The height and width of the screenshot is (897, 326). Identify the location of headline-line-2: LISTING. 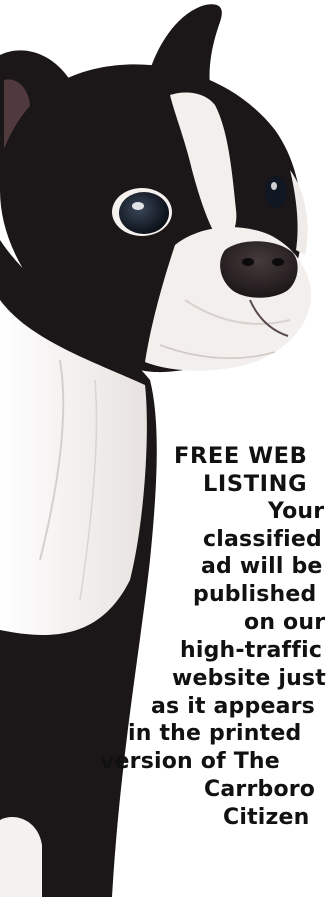
(255, 484).